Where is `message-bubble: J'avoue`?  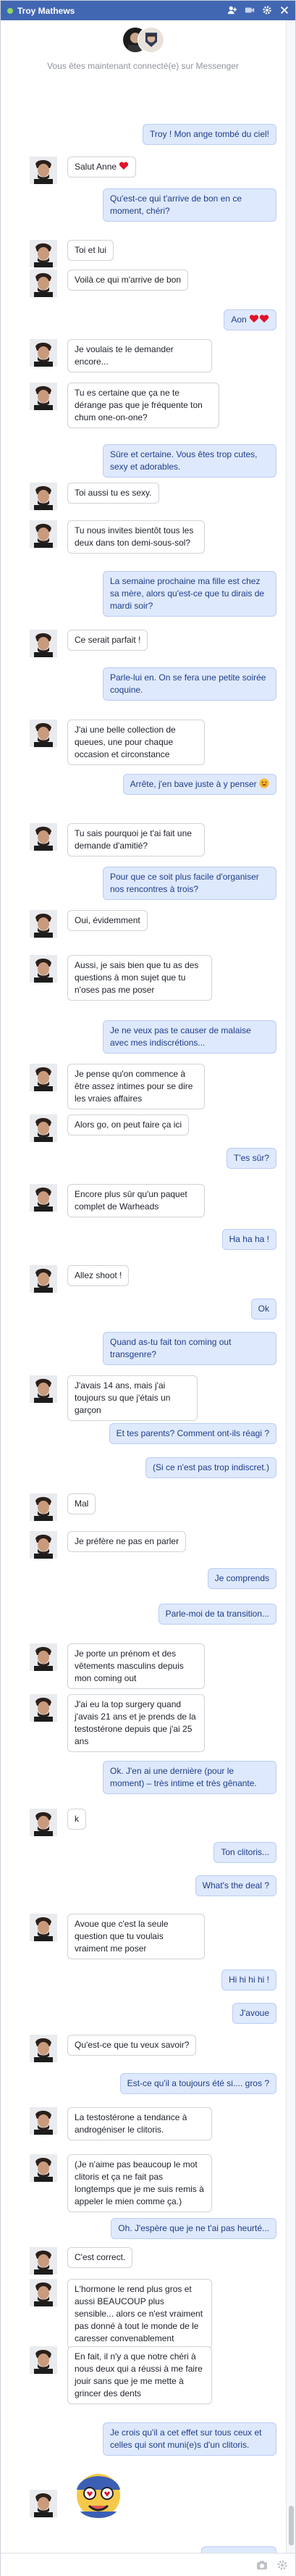
message-bubble: J'avoue is located at coordinates (254, 2013).